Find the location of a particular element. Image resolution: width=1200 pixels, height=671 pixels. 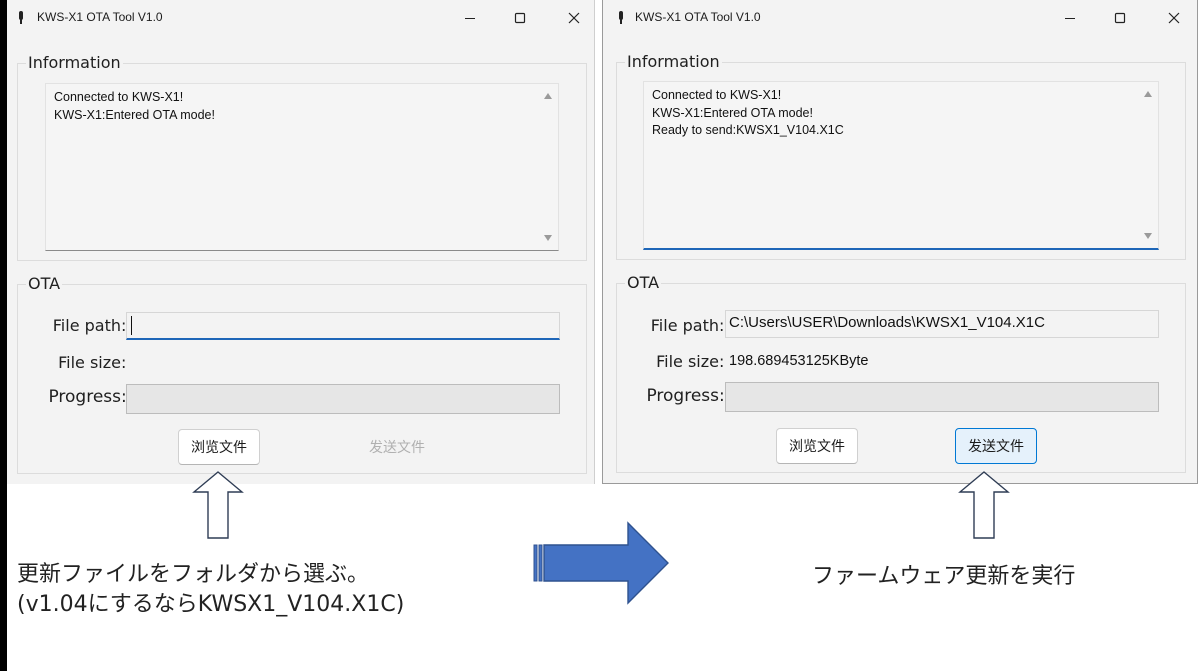

file-size-value: 198.689453125KByte is located at coordinates (799, 361).